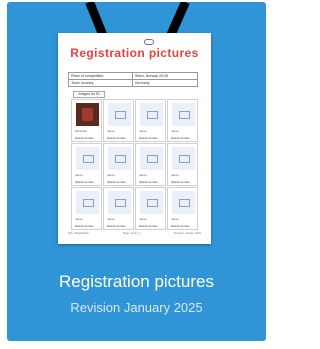 The height and width of the screenshot is (349, 320). Describe the element at coordinates (165, 76) in the screenshot. I see `info-value: Skien, Norway 29.05` at that location.